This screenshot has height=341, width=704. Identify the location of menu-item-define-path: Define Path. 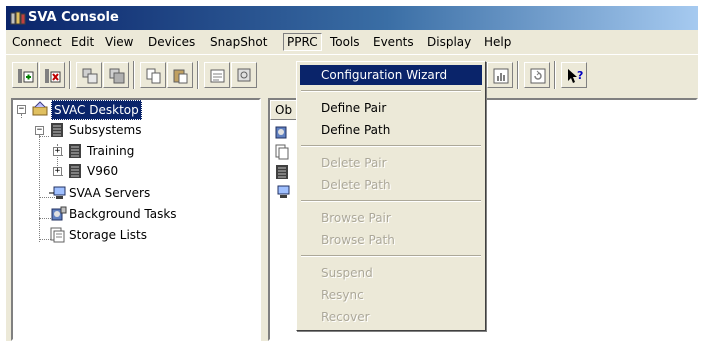
(391, 130).